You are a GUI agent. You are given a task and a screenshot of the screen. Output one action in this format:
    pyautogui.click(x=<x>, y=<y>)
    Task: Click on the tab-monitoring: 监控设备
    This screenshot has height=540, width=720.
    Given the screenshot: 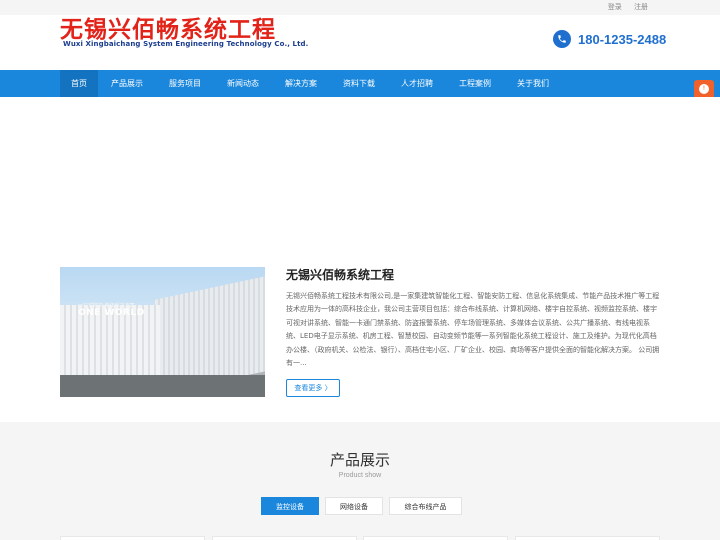 What is the action you would take?
    pyautogui.click(x=290, y=506)
    